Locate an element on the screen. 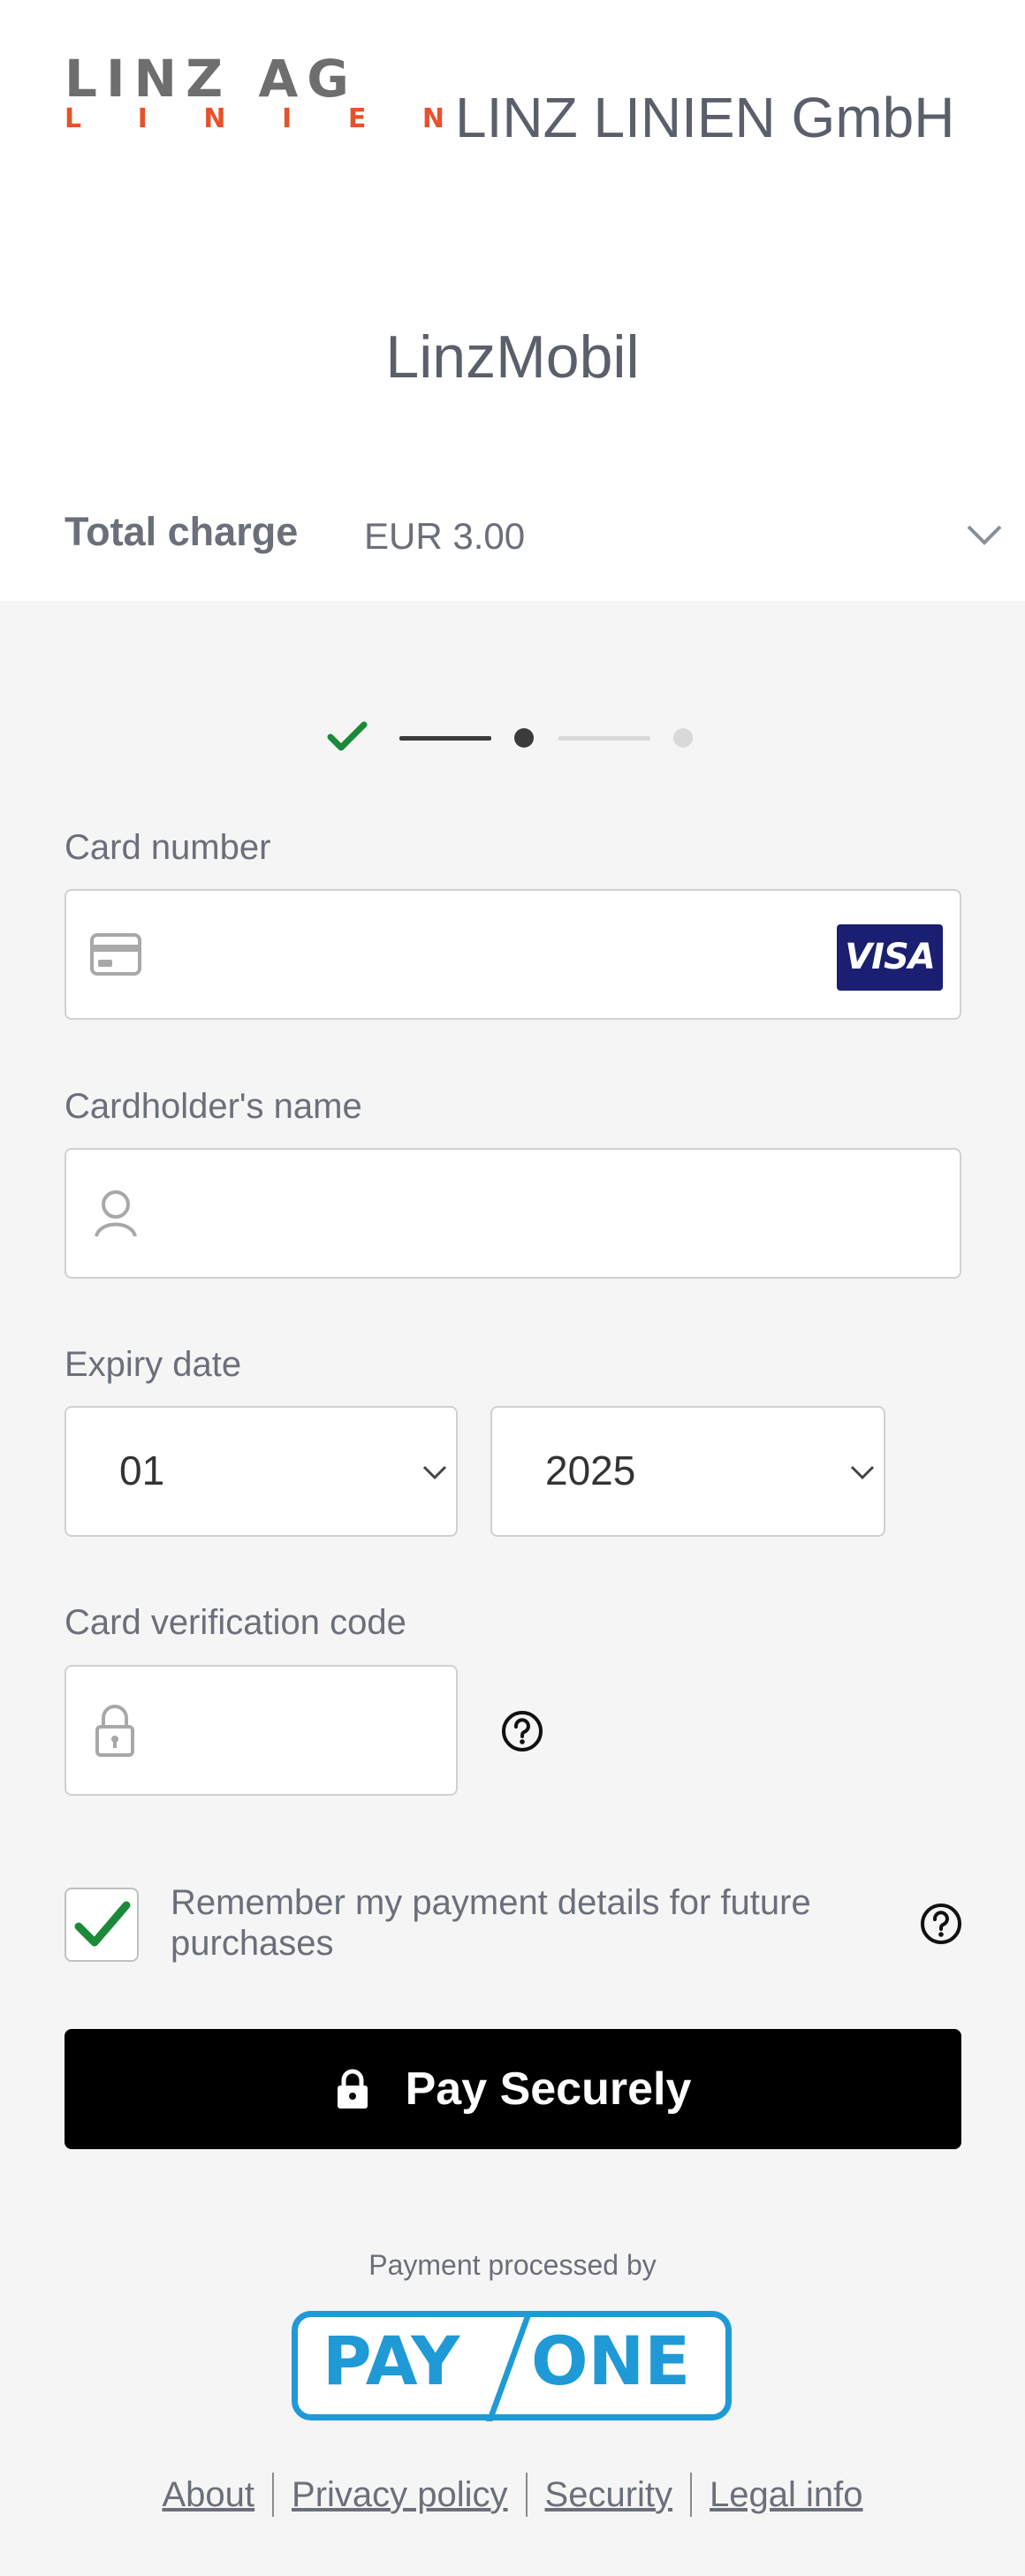  step-current-dot is located at coordinates (524, 738).